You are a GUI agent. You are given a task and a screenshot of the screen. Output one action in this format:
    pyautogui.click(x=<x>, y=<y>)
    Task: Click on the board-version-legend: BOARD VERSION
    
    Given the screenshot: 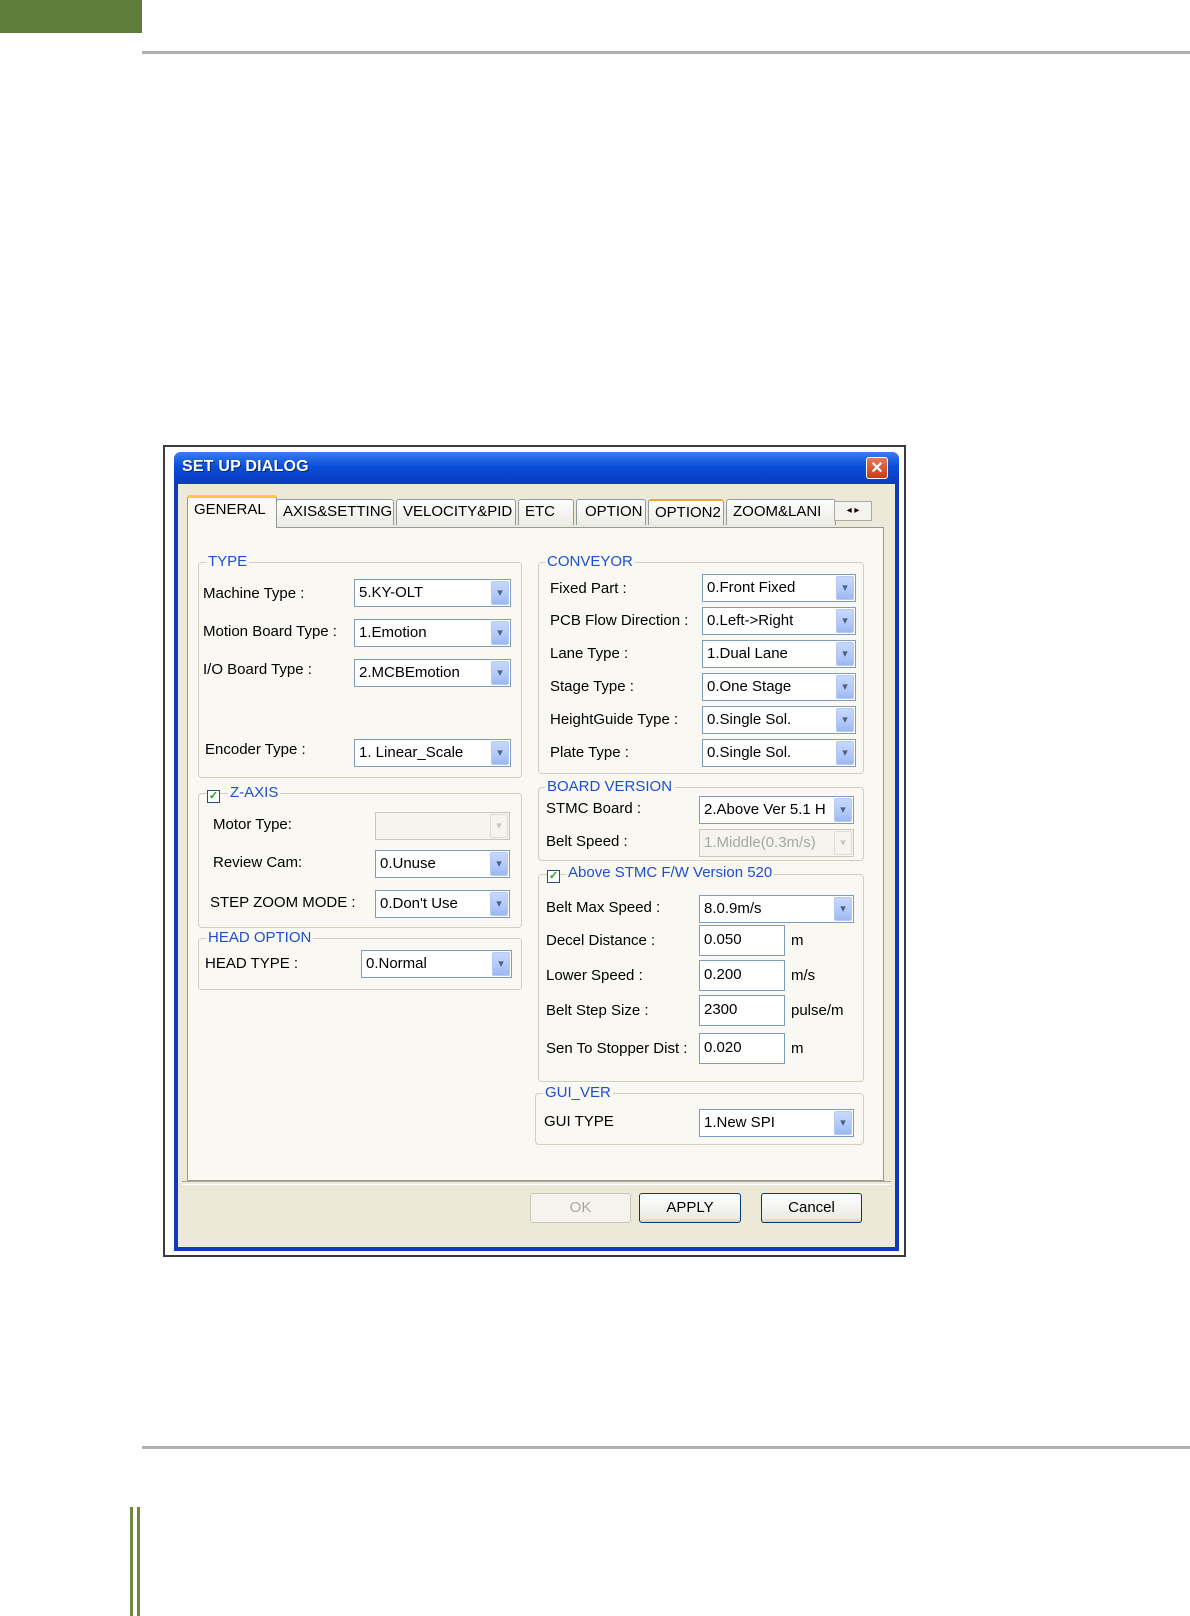 What is the action you would take?
    pyautogui.click(x=610, y=786)
    